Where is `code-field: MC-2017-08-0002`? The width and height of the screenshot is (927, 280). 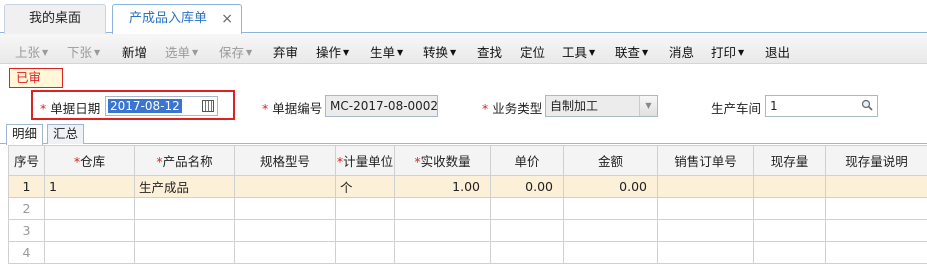
code-field: MC-2017-08-0002 is located at coordinates (381, 106).